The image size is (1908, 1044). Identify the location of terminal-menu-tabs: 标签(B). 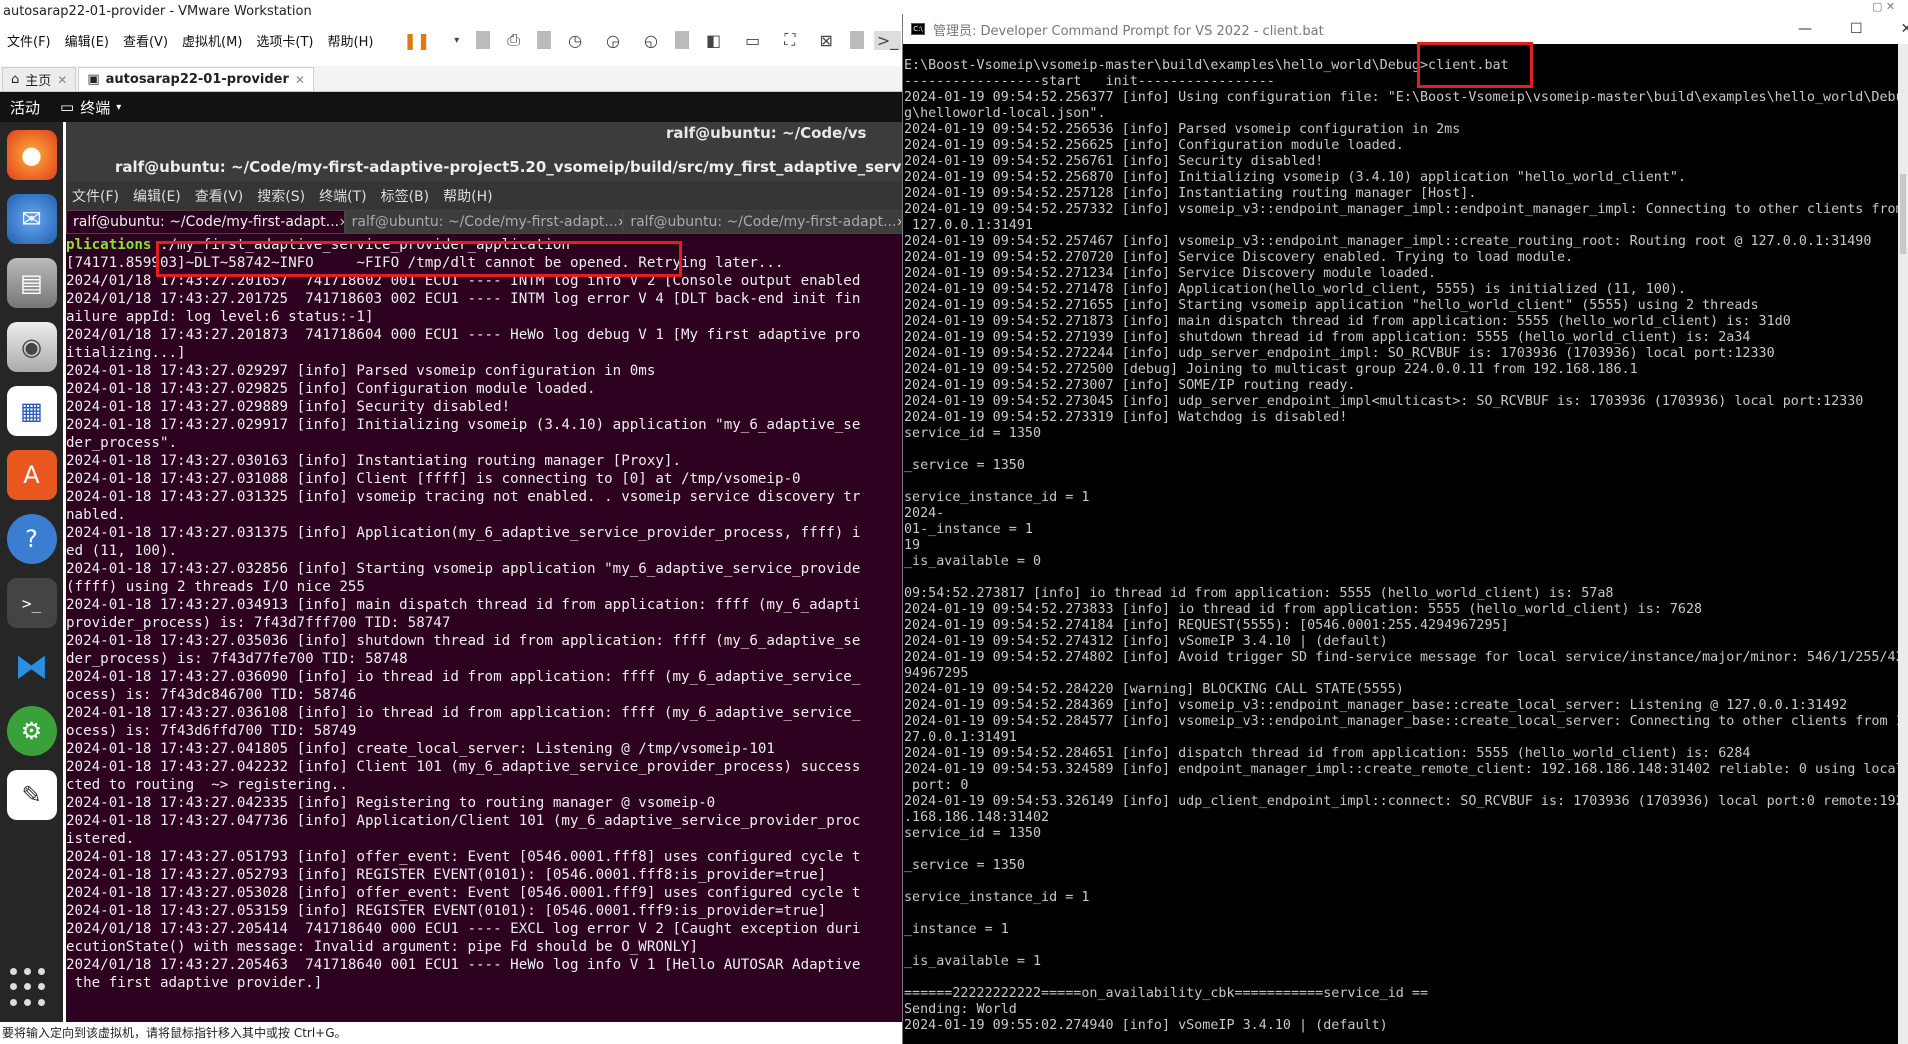
(405, 196).